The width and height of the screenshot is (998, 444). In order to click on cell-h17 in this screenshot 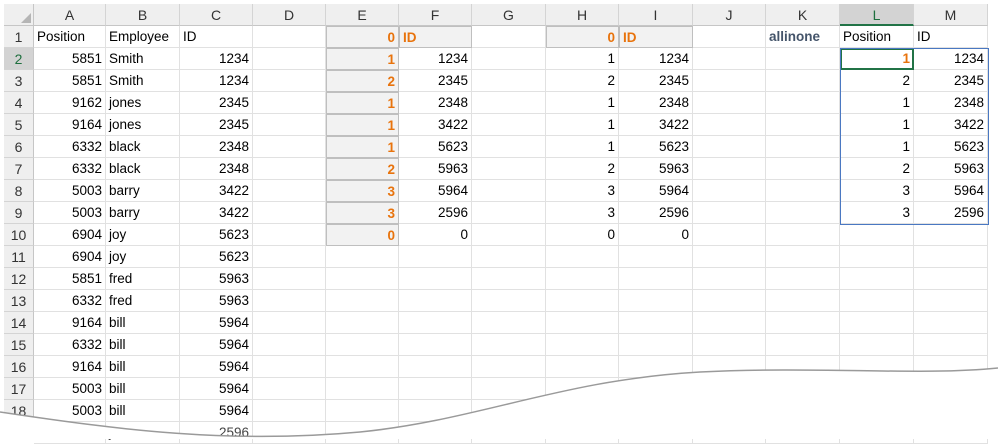, I will do `click(582, 389)`.